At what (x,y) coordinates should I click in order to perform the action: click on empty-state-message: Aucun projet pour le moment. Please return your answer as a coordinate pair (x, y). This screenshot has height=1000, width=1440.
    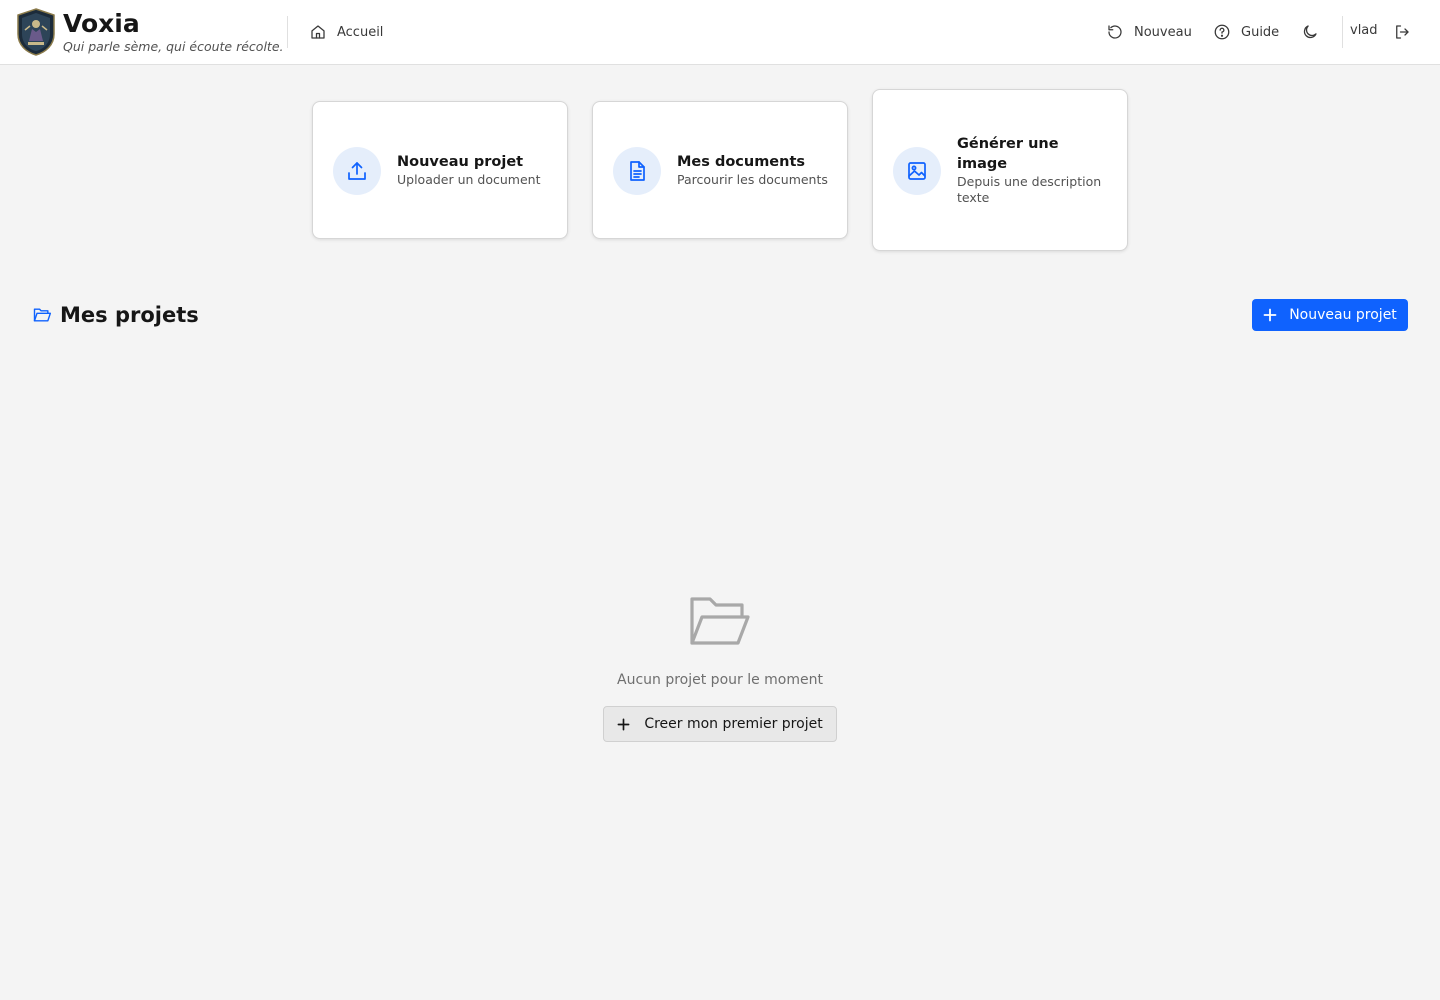
    Looking at the image, I should click on (720, 680).